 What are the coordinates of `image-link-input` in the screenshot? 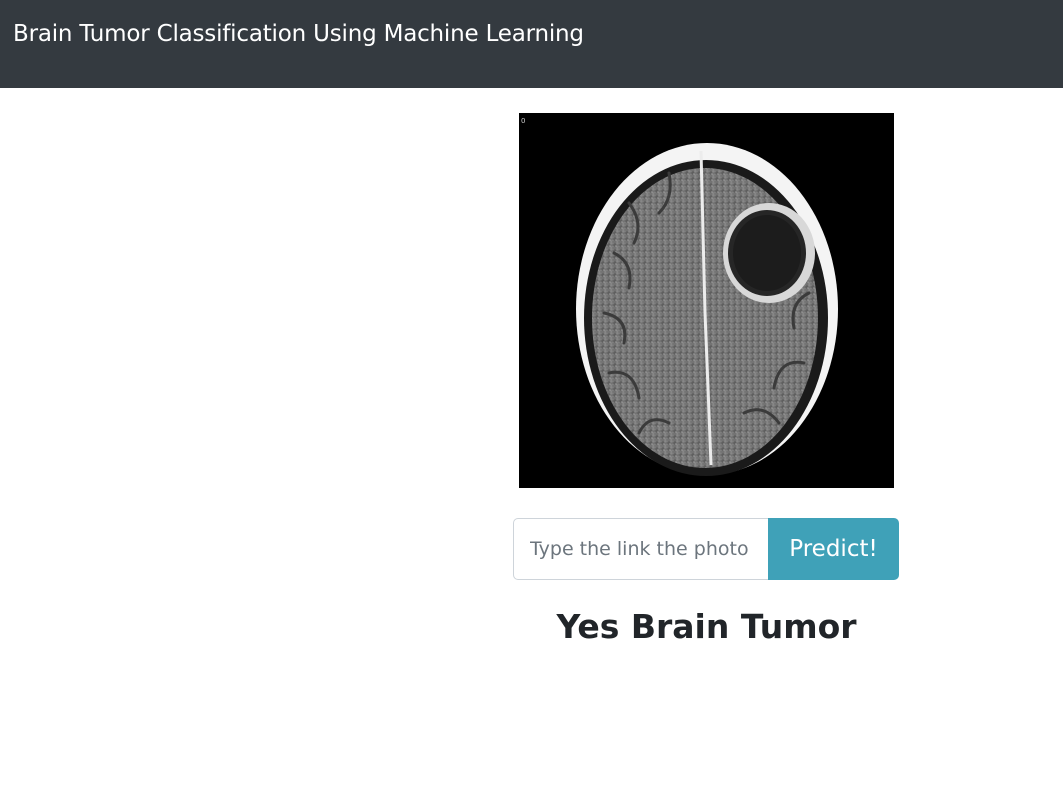 It's located at (641, 549).